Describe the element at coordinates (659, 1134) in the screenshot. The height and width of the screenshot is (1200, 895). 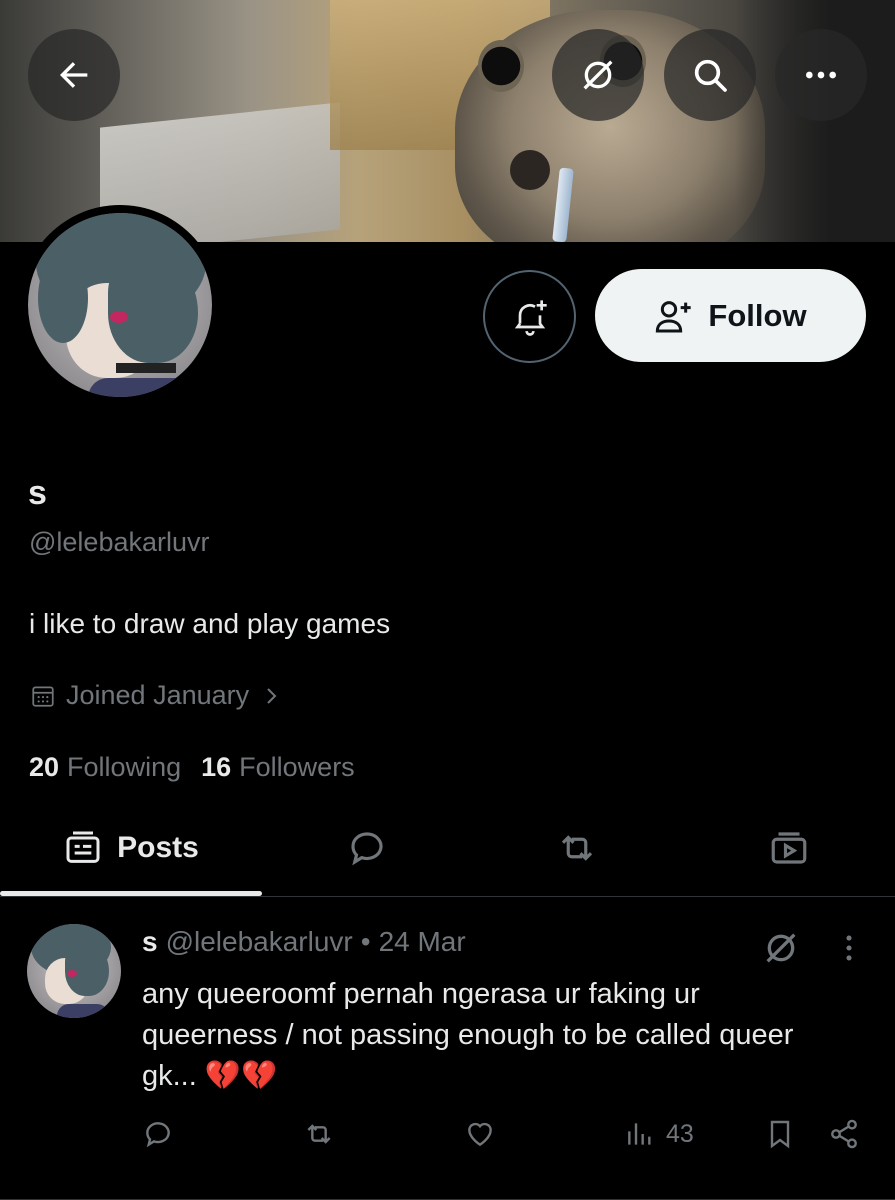
I see `views-button: 43` at that location.